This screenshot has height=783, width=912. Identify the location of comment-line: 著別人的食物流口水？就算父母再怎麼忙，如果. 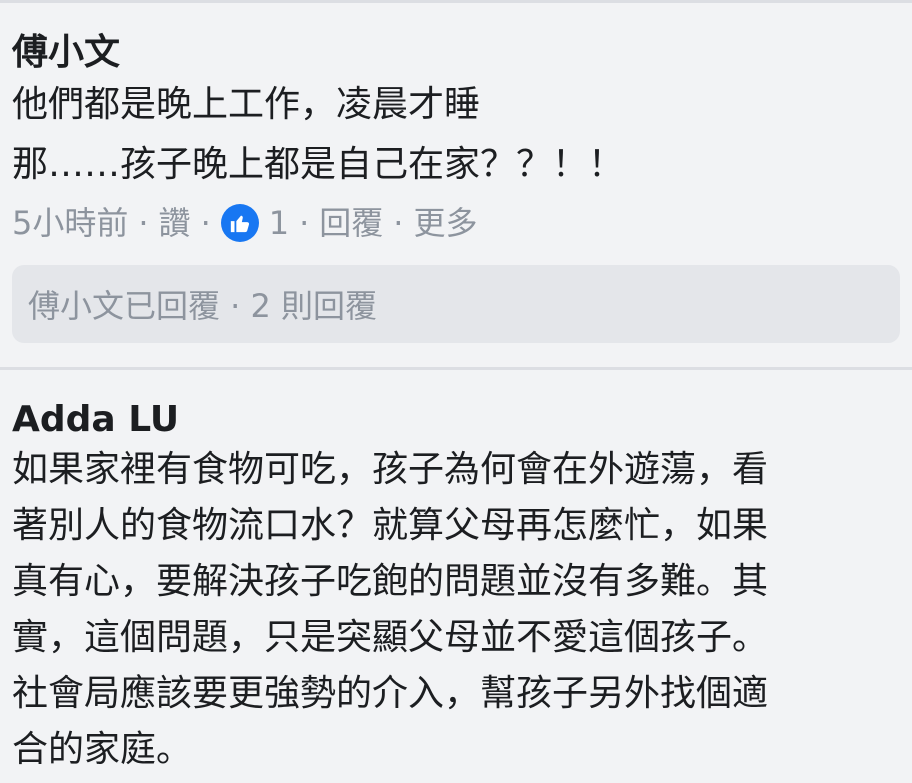
(390, 525).